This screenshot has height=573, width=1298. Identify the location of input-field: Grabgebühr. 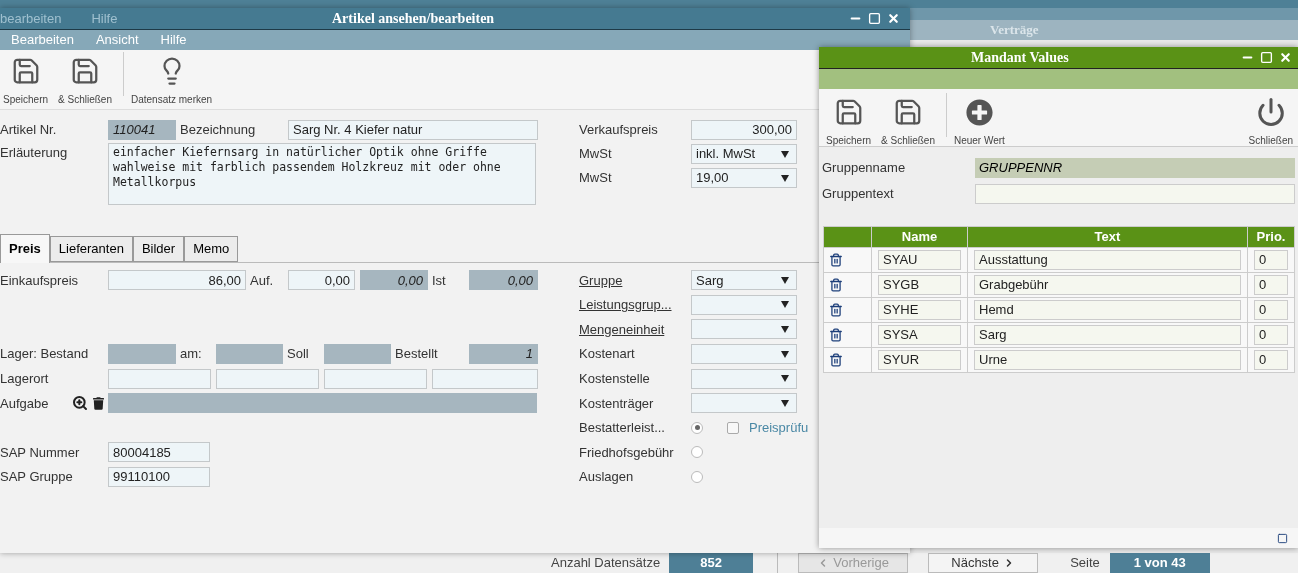
(1107, 284).